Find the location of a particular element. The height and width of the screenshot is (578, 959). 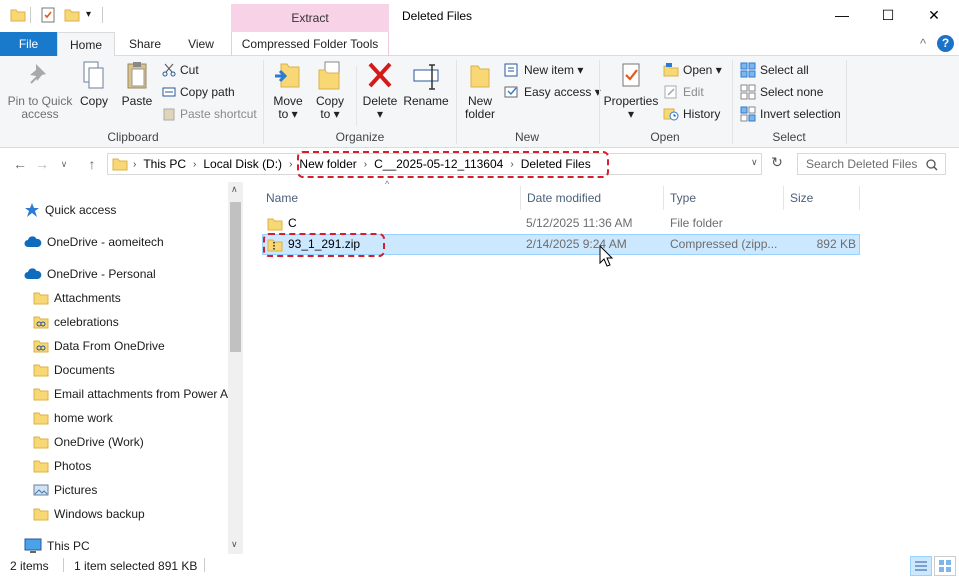

tab-view: View is located at coordinates (201, 44).